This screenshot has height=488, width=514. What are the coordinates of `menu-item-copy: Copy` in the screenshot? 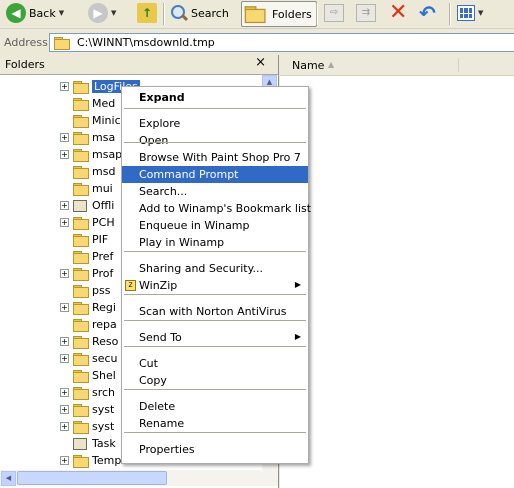 It's located at (215, 380).